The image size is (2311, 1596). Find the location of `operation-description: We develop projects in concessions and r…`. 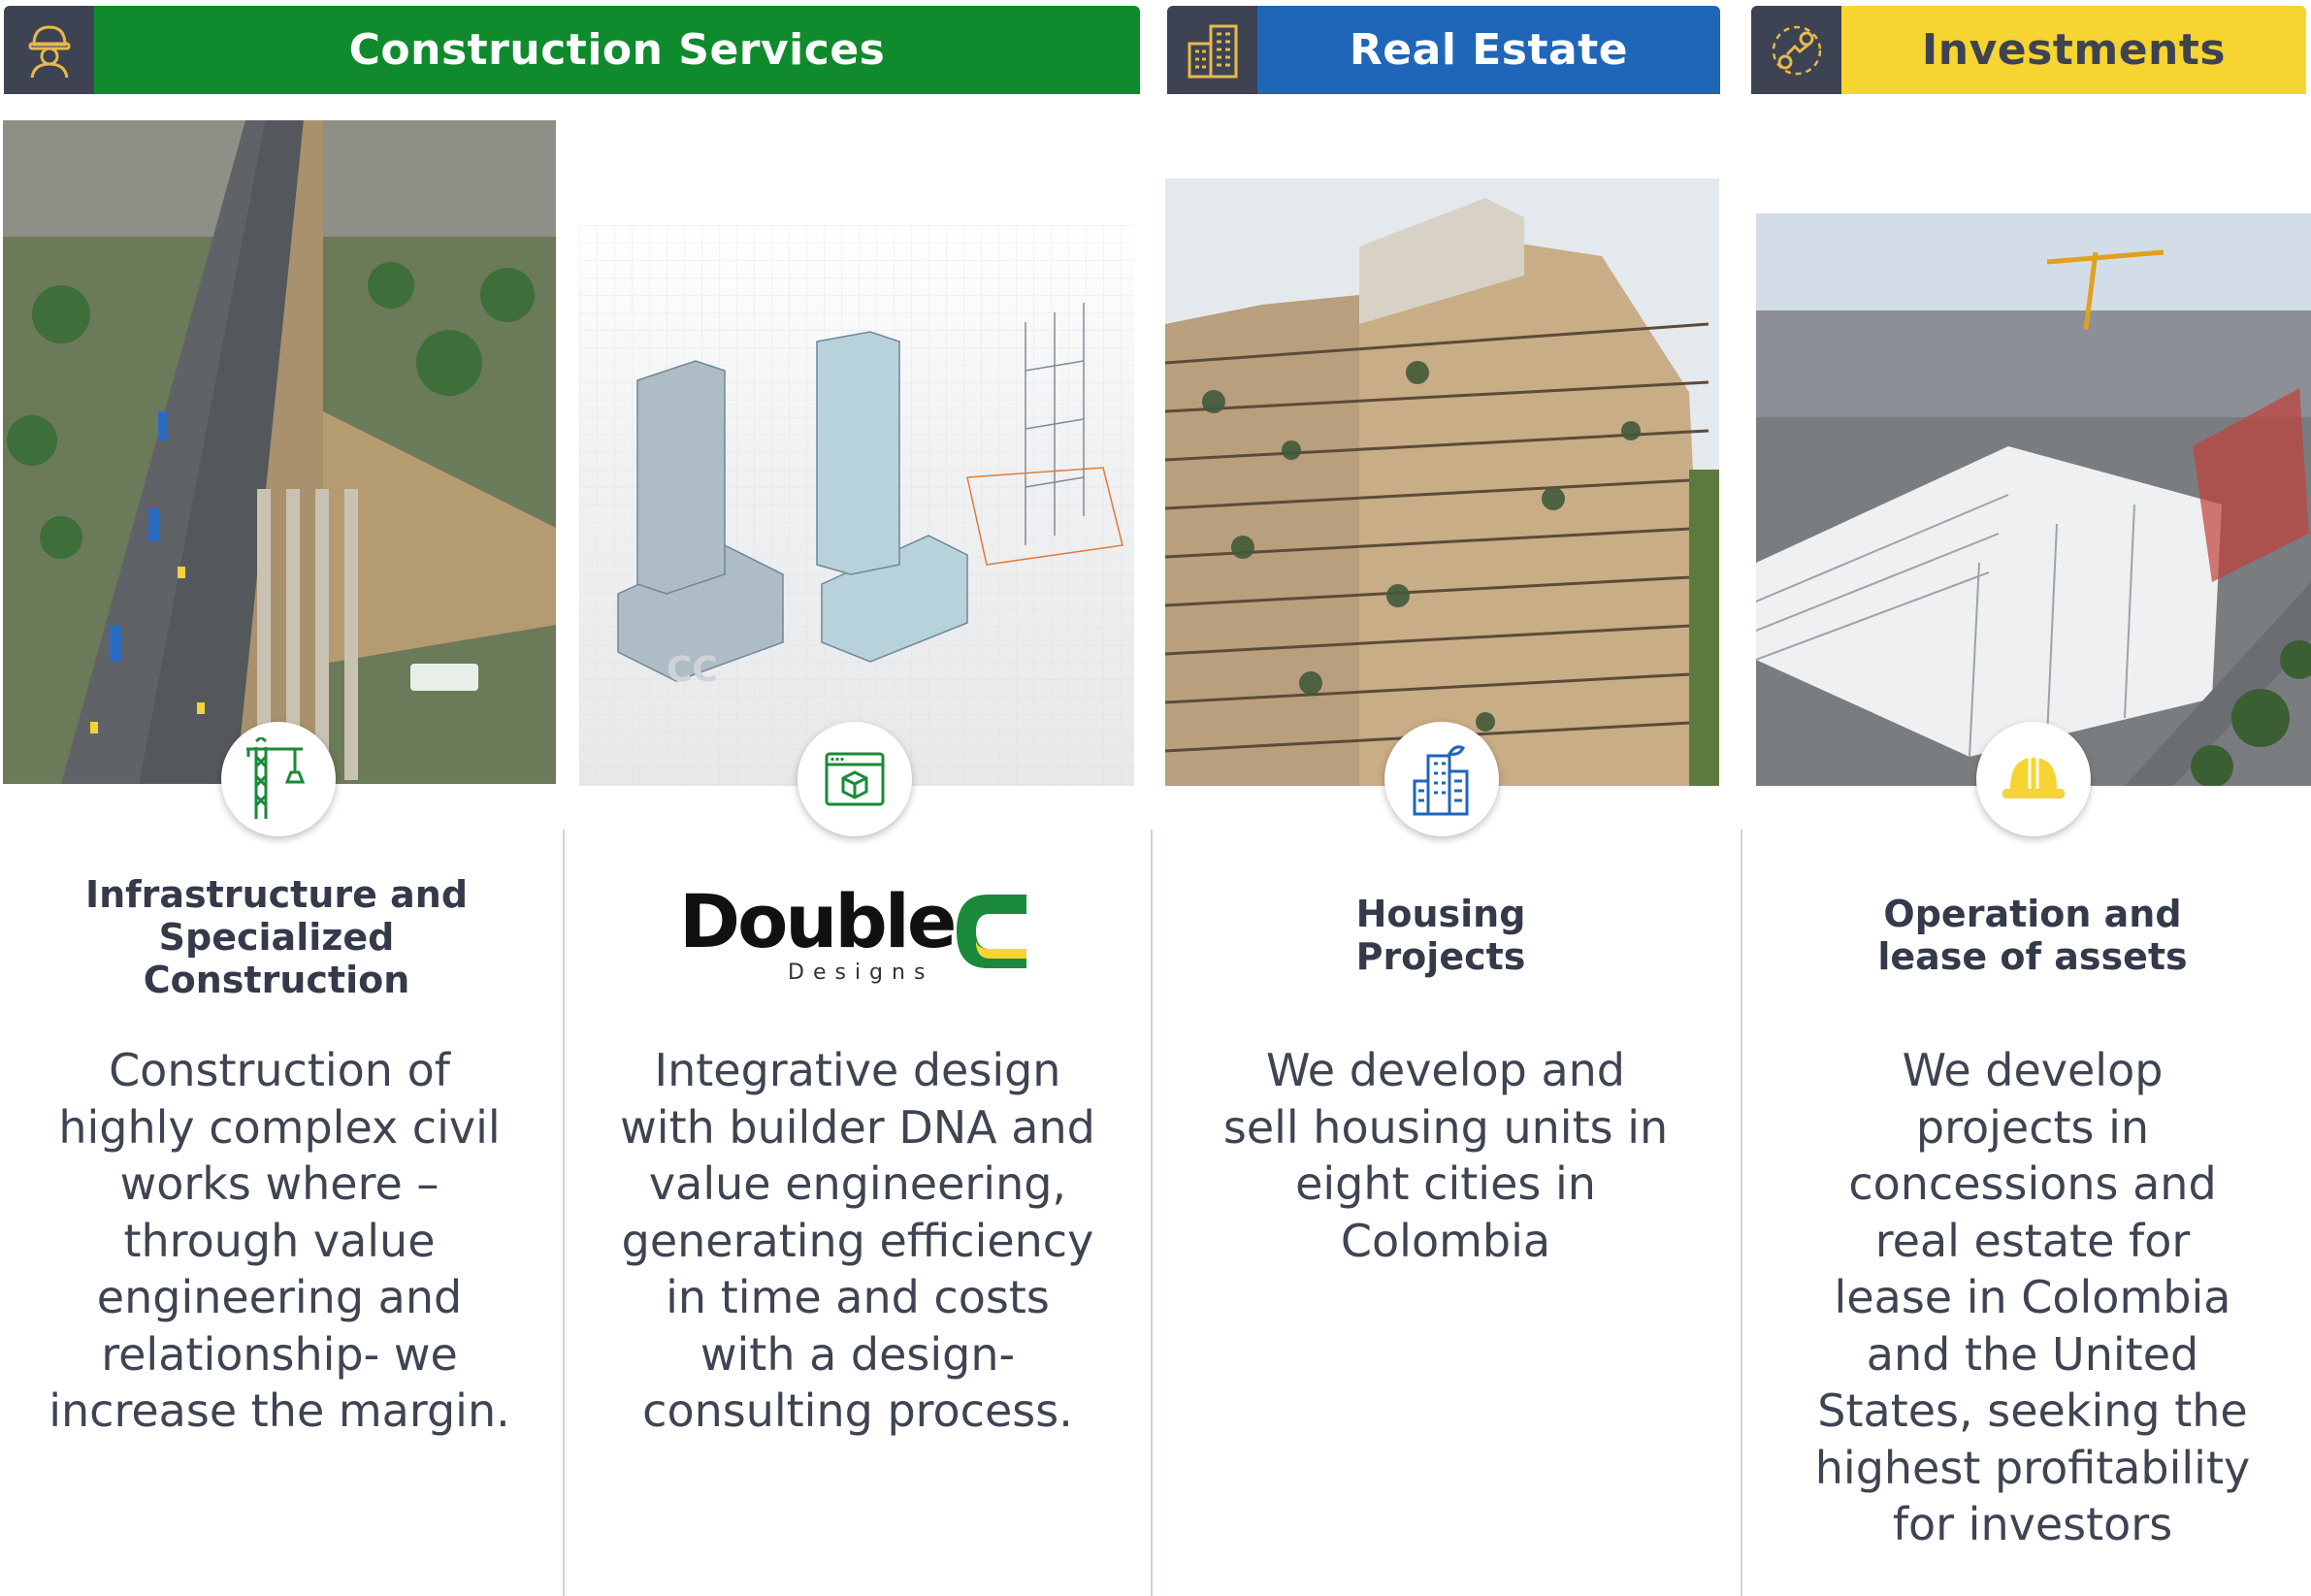

operation-description: We develop projects in concessions and r… is located at coordinates (2032, 1297).